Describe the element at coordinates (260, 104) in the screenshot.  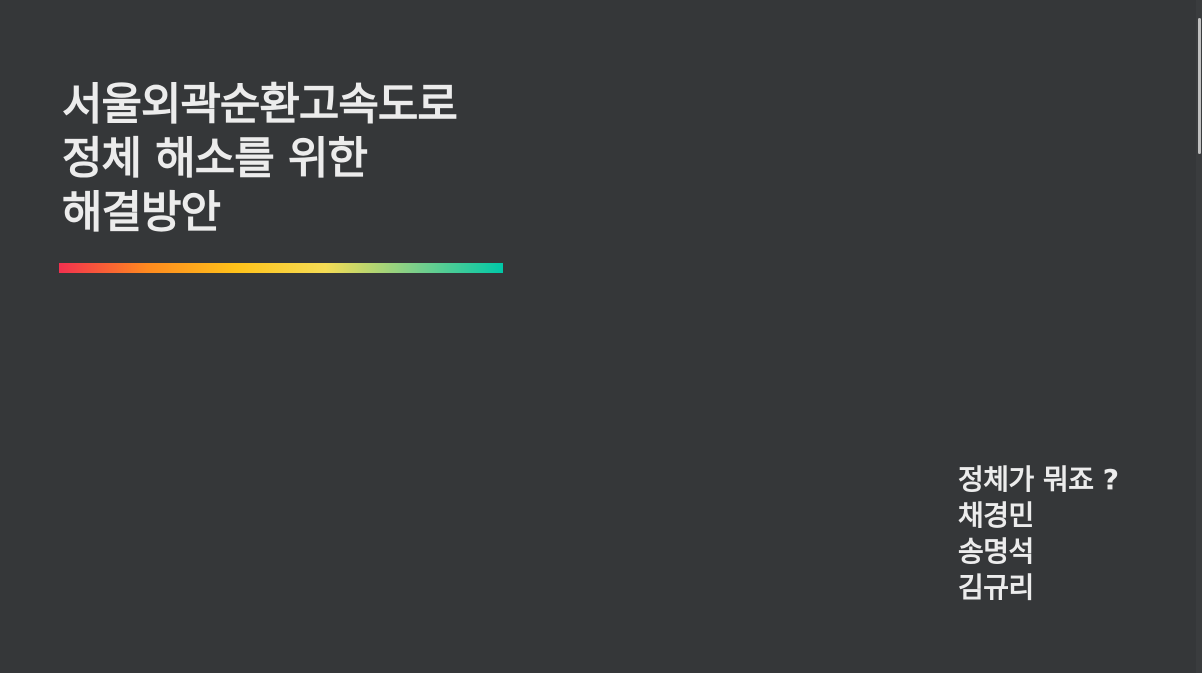
I see `slide-title-line-1: 서울외곽순환고속도로` at that location.